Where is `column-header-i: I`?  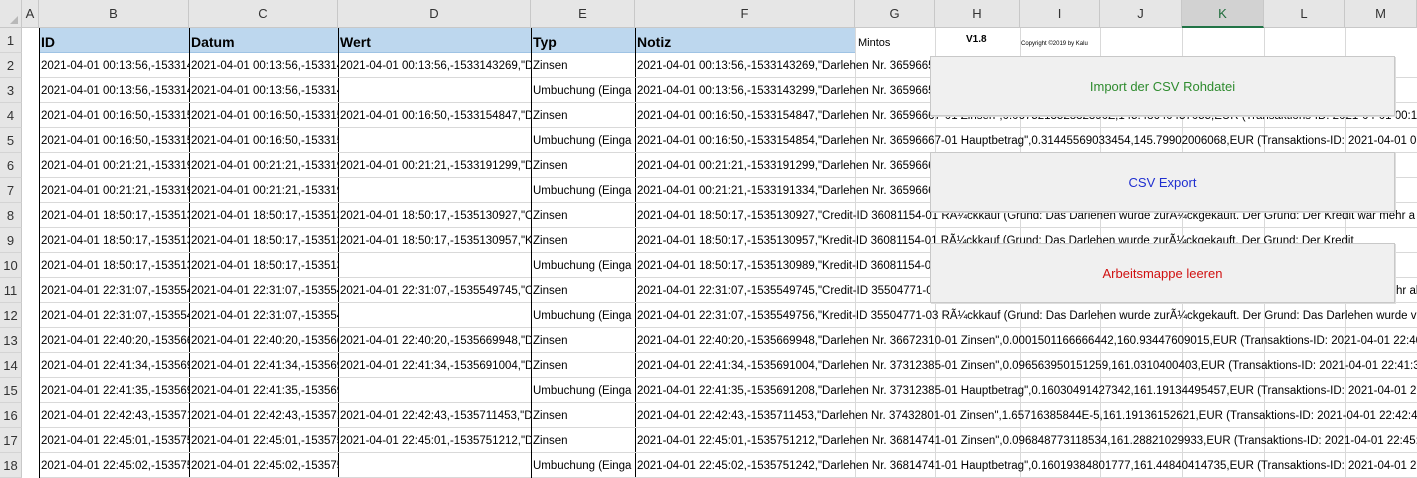 column-header-i: I is located at coordinates (1060, 14).